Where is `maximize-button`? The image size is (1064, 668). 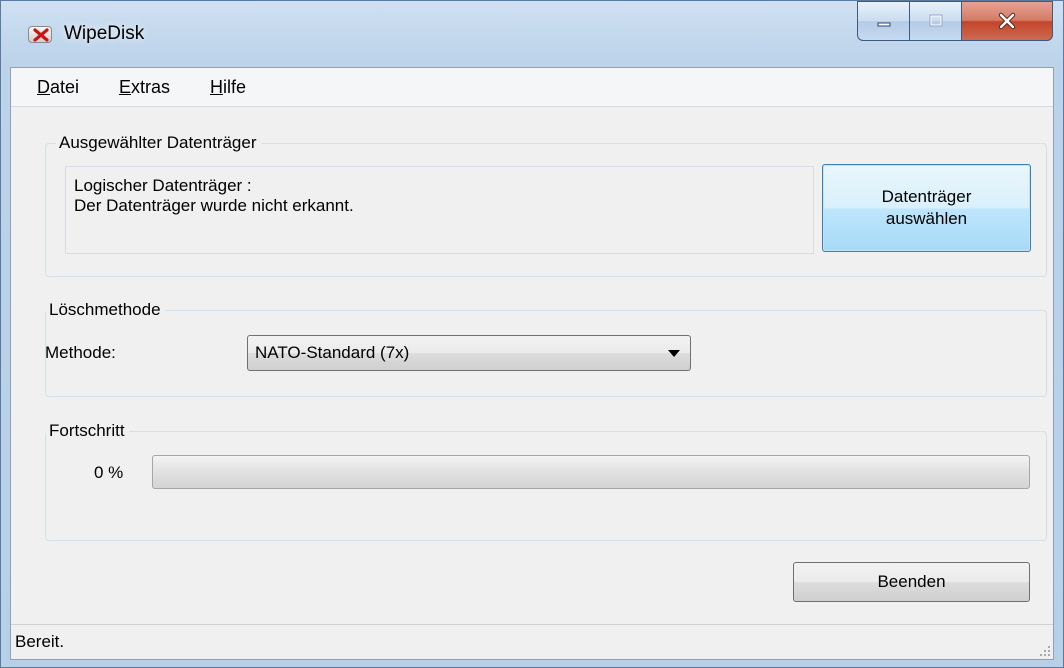
maximize-button is located at coordinates (935, 21).